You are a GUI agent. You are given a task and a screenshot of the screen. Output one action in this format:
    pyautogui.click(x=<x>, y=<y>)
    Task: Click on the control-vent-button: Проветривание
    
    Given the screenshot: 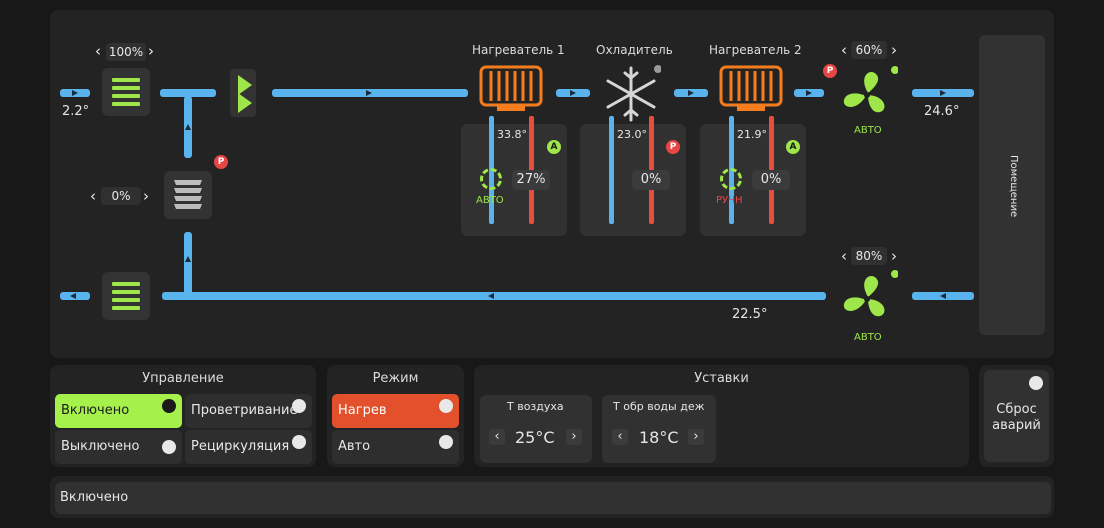 What is the action you would take?
    pyautogui.click(x=248, y=411)
    